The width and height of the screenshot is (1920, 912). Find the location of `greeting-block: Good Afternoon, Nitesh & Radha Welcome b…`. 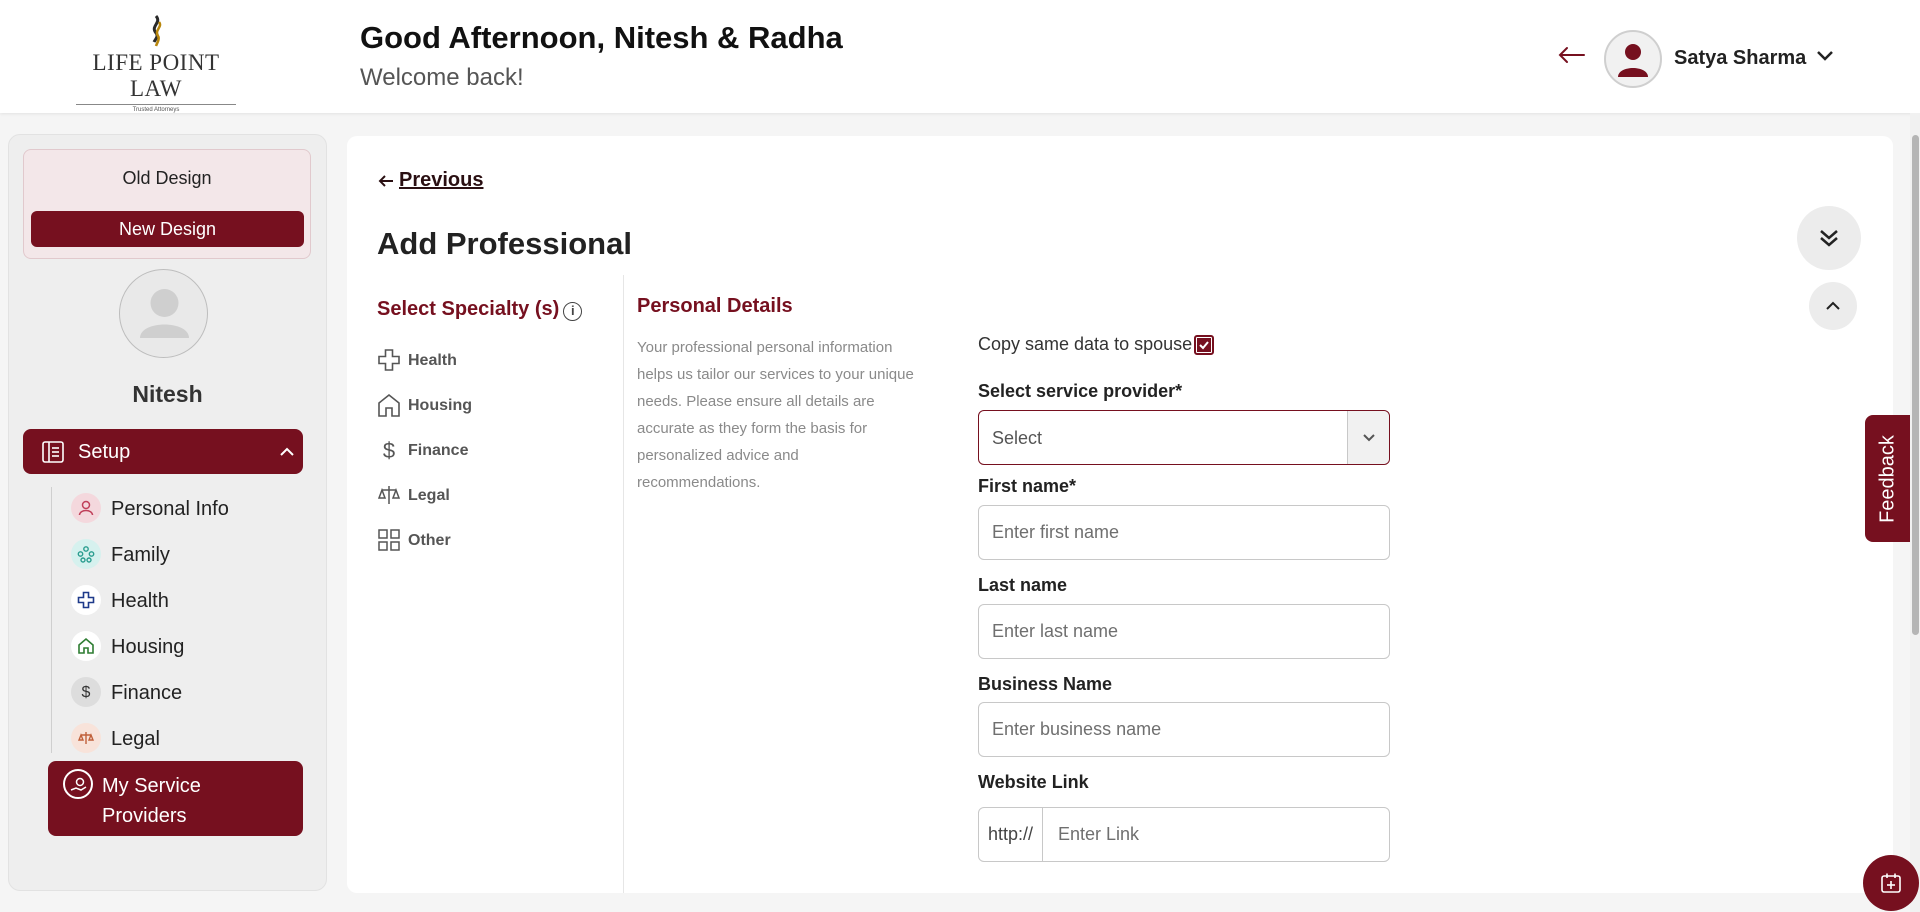

greeting-block: Good Afternoon, Nitesh & Radha Welcome b… is located at coordinates (601, 56).